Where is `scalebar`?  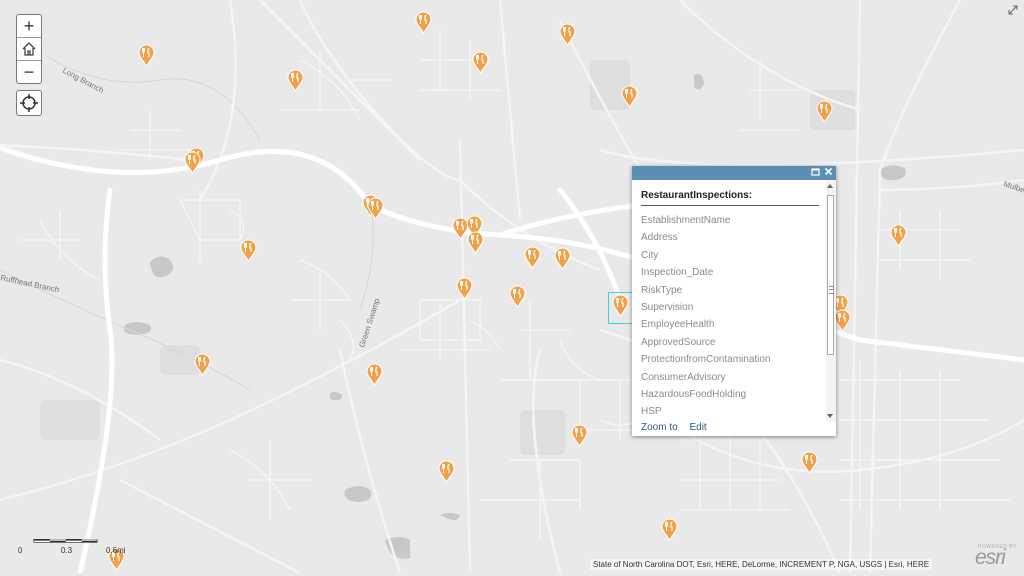
scalebar is located at coordinates (65, 541).